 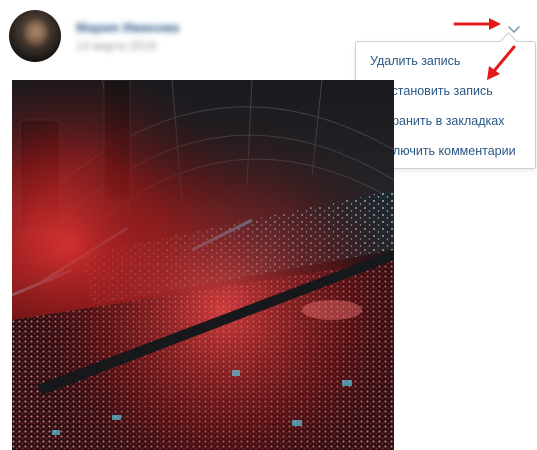 What do you see at coordinates (501, 62) in the screenshot?
I see `annotation-arrow-diagonal` at bounding box center [501, 62].